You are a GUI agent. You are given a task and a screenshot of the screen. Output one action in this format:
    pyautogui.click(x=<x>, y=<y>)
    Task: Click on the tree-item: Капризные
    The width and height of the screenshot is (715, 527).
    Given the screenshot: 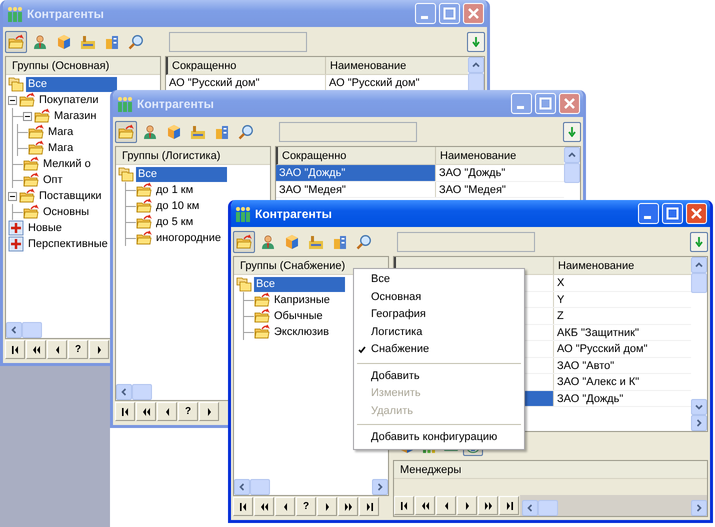 What is the action you would take?
    pyautogui.click(x=302, y=300)
    